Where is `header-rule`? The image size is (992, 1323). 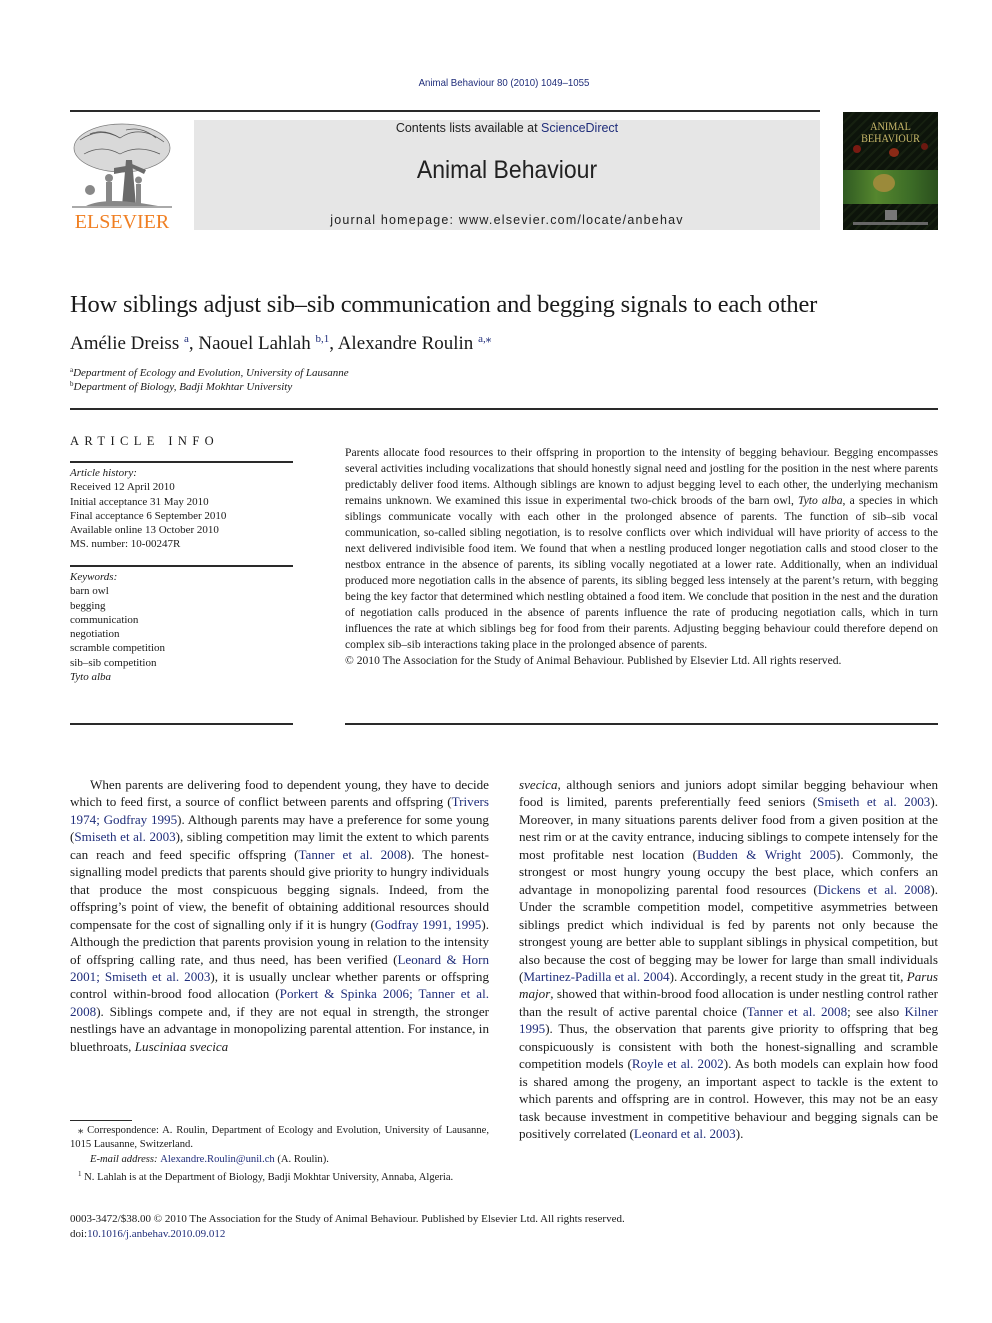 header-rule is located at coordinates (445, 111).